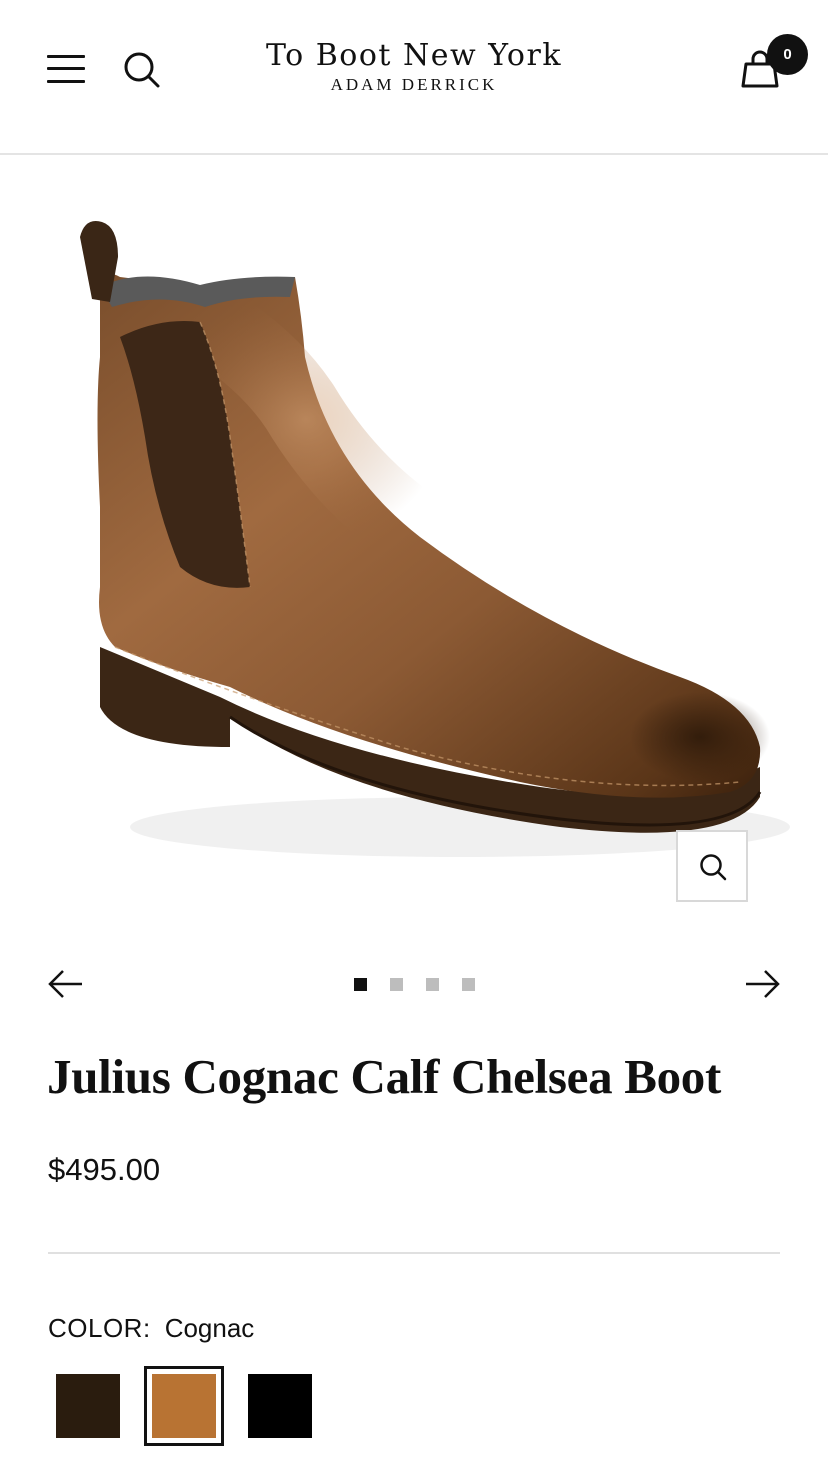  What do you see at coordinates (418, 985) in the screenshot?
I see `slide-indicator` at bounding box center [418, 985].